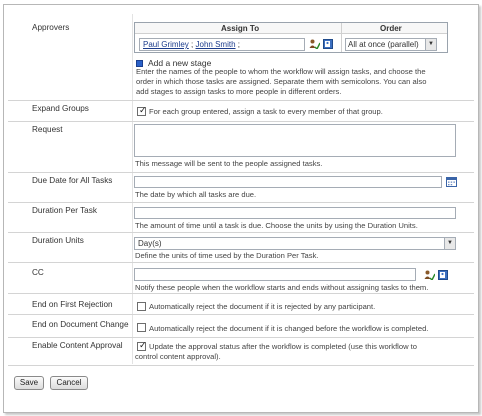 This screenshot has height=416, width=482. Describe the element at coordinates (241, 379) in the screenshot. I see `button-bar: Save Cancel` at that location.